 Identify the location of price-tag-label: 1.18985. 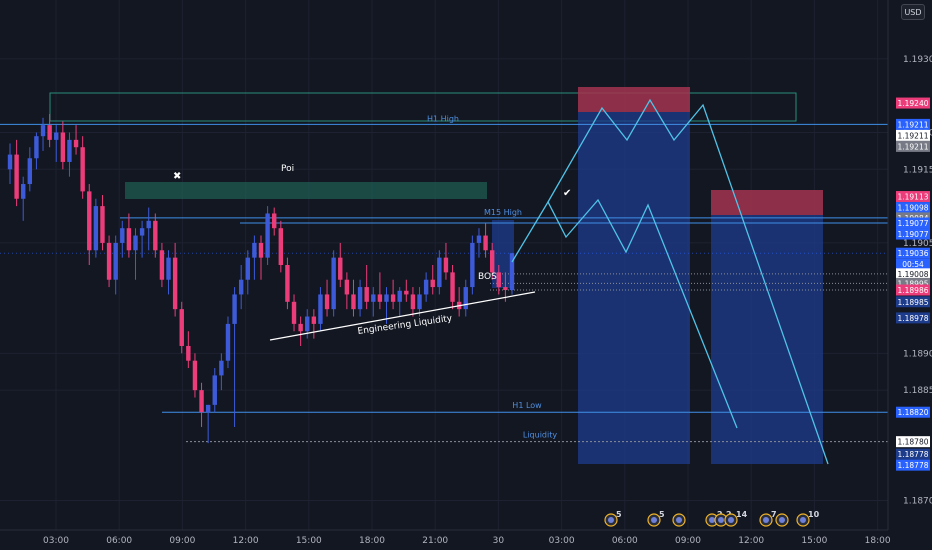
(912, 302).